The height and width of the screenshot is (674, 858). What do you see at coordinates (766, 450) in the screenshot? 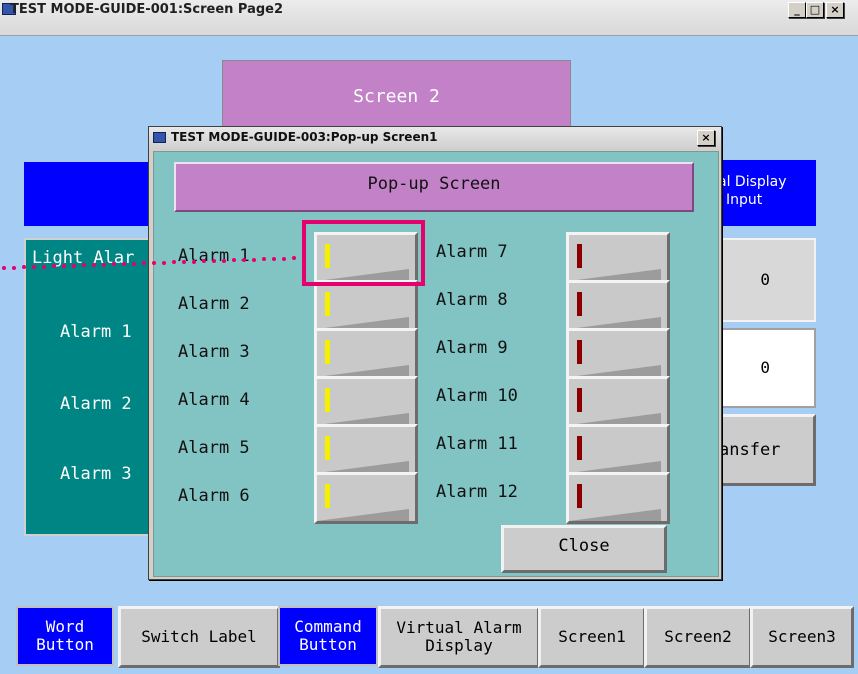
I see `transfer-button: ansfer` at bounding box center [766, 450].